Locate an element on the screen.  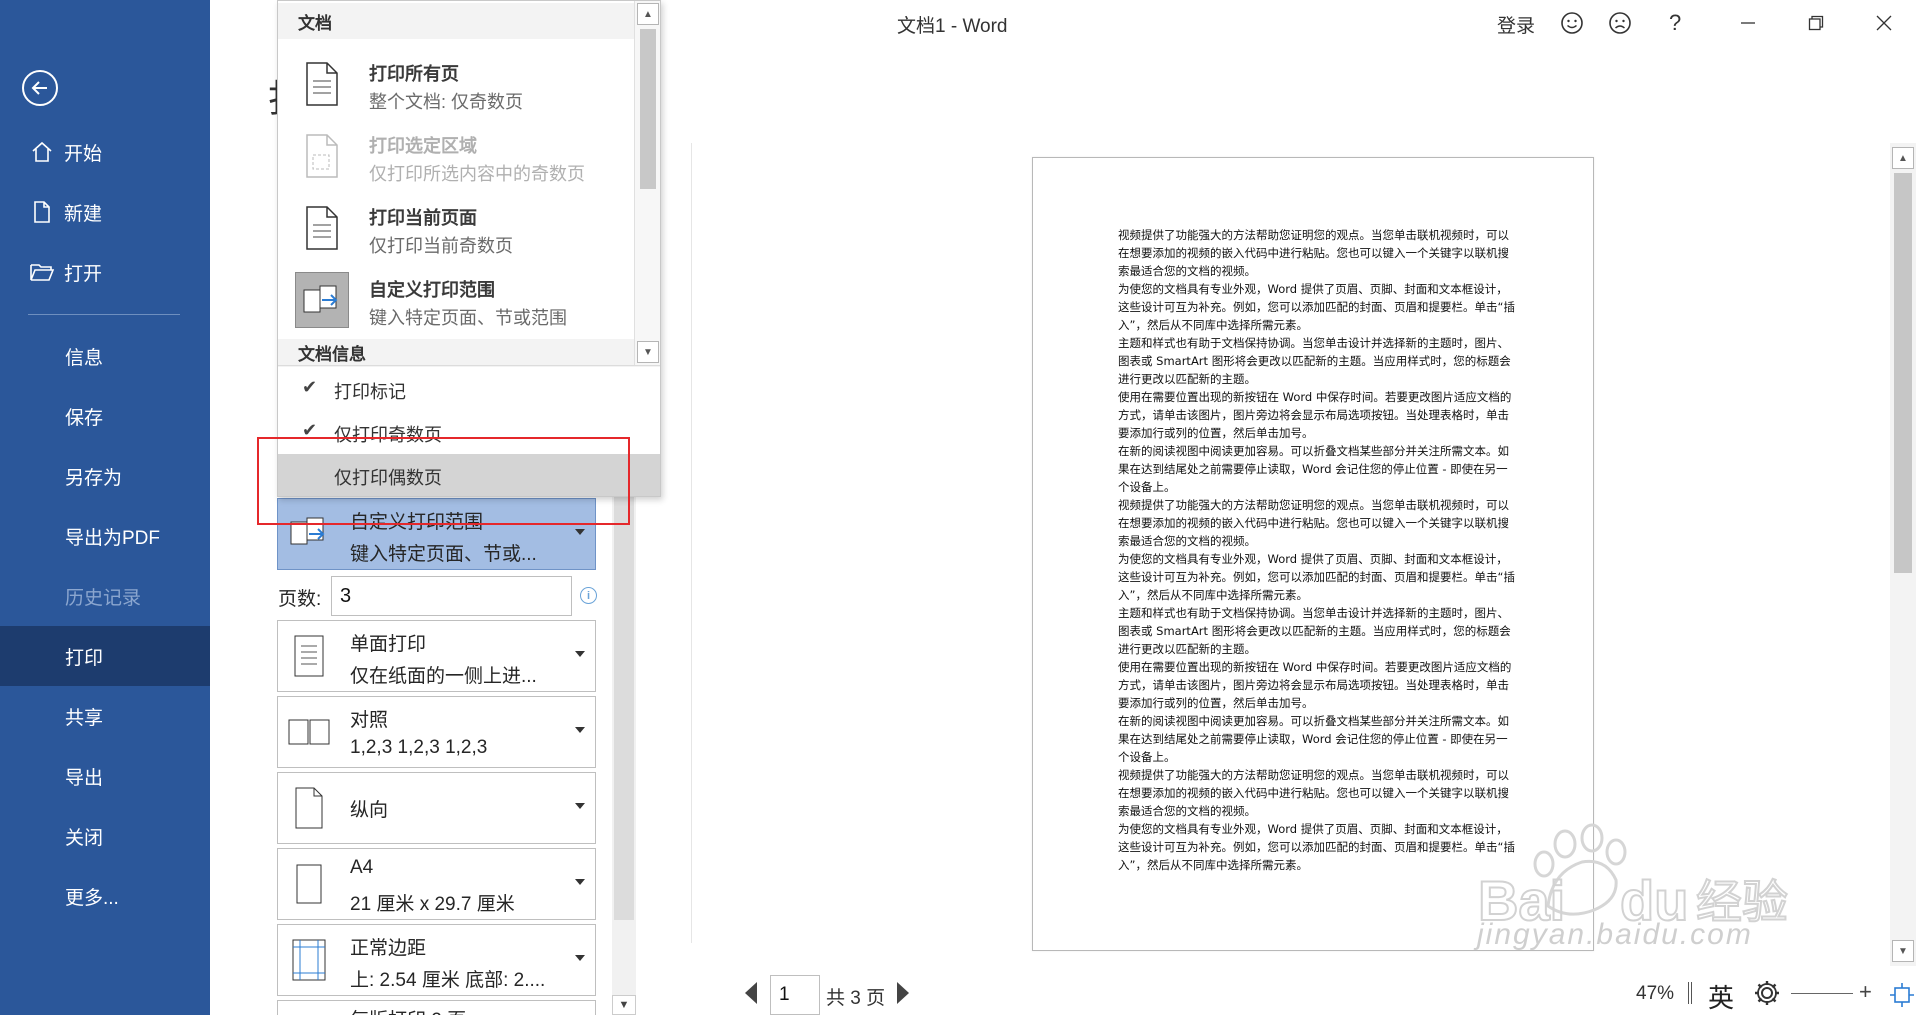
dropdown-item-title: 自定义打印范围 is located at coordinates (432, 290).